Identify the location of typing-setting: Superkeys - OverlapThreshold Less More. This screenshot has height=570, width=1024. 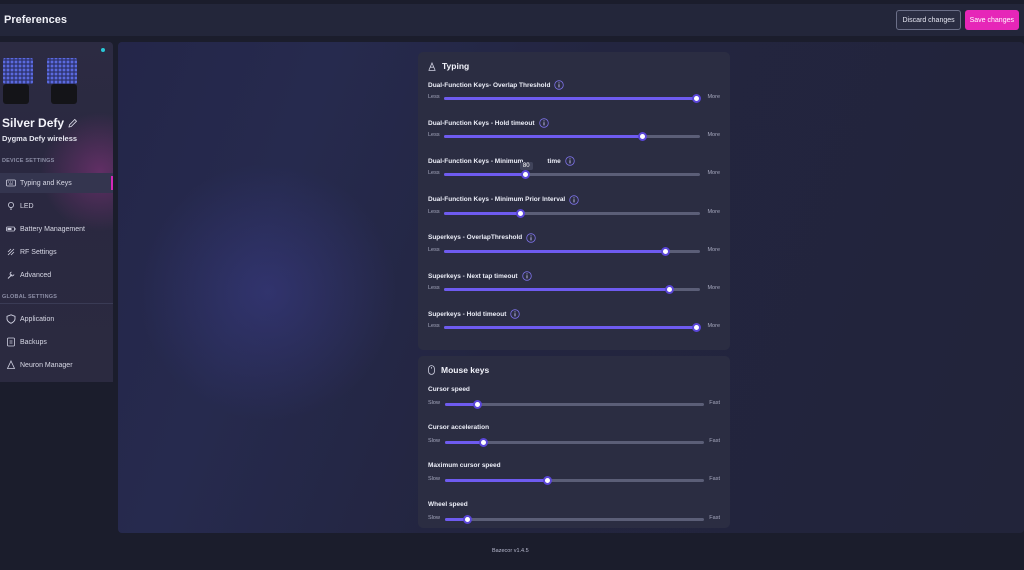
(574, 250).